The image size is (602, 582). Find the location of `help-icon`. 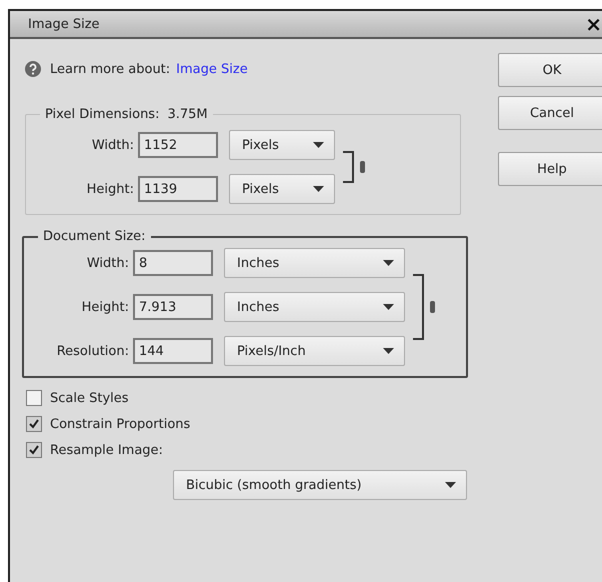

help-icon is located at coordinates (33, 69).